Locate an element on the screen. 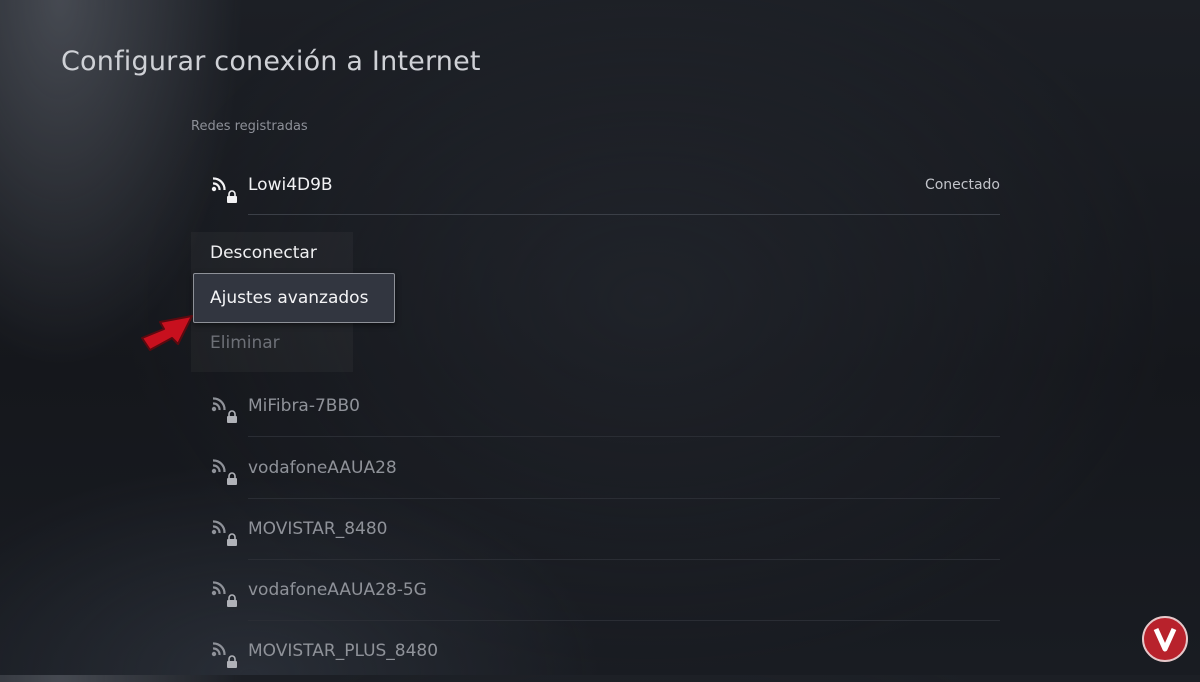 This screenshot has width=1200, height=682. disconnect-option: Desconectar is located at coordinates (263, 253).